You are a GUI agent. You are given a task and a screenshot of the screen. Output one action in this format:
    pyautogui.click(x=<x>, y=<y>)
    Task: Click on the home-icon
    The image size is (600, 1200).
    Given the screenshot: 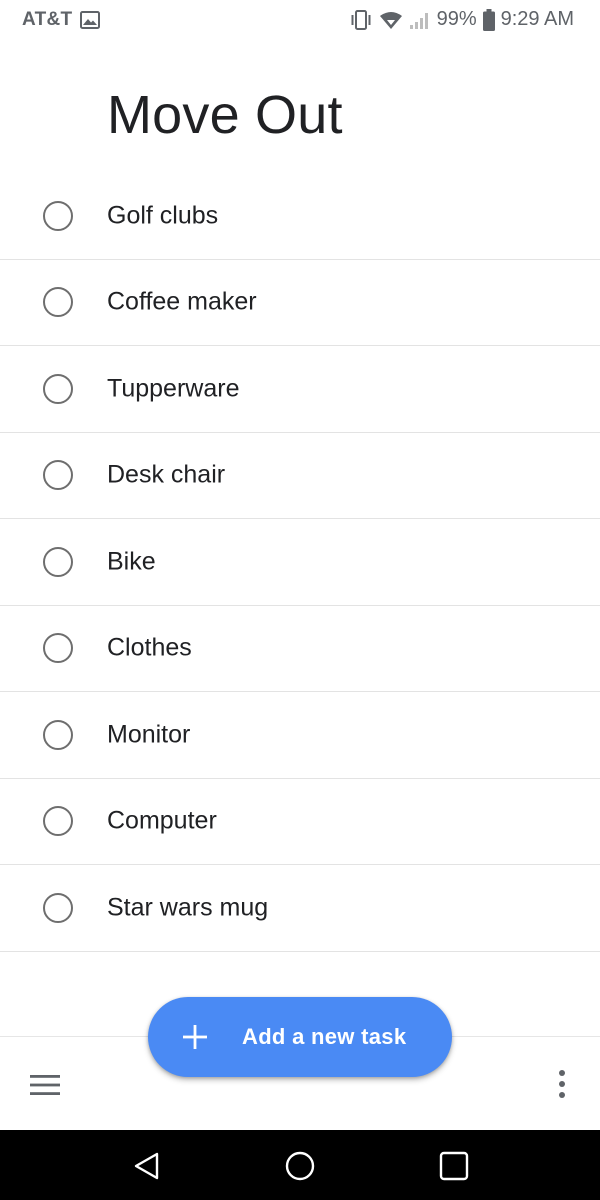 What is the action you would take?
    pyautogui.click(x=300, y=1166)
    